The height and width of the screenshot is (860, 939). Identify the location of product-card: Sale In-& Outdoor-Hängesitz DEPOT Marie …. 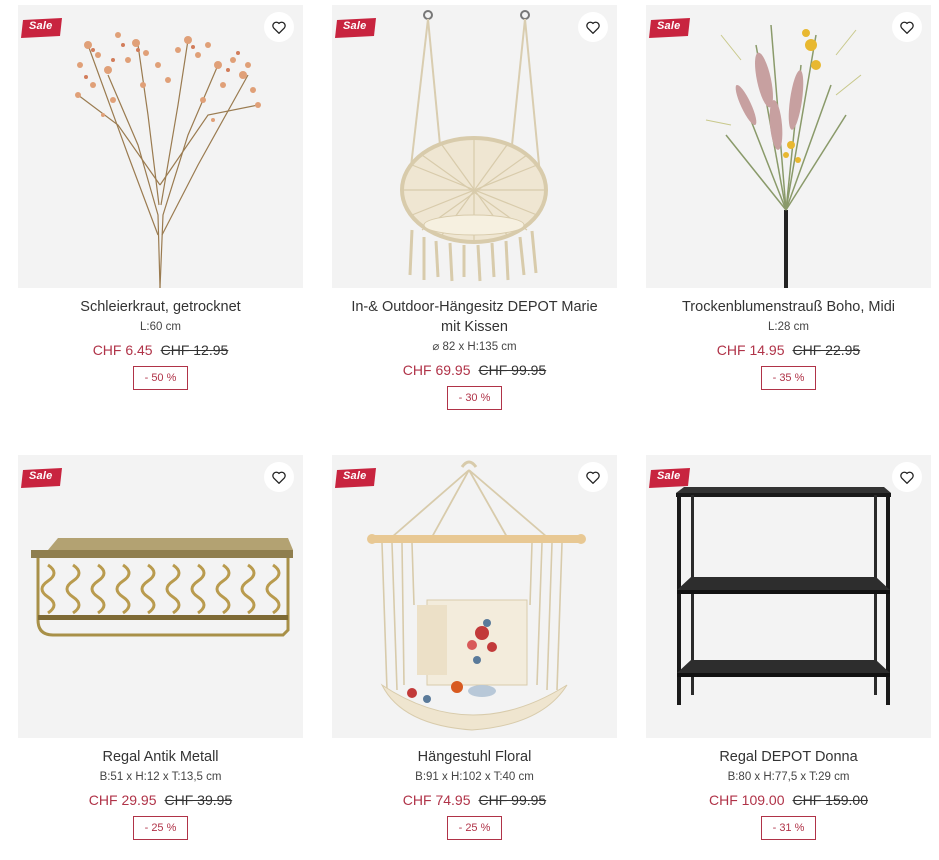
(474, 207).